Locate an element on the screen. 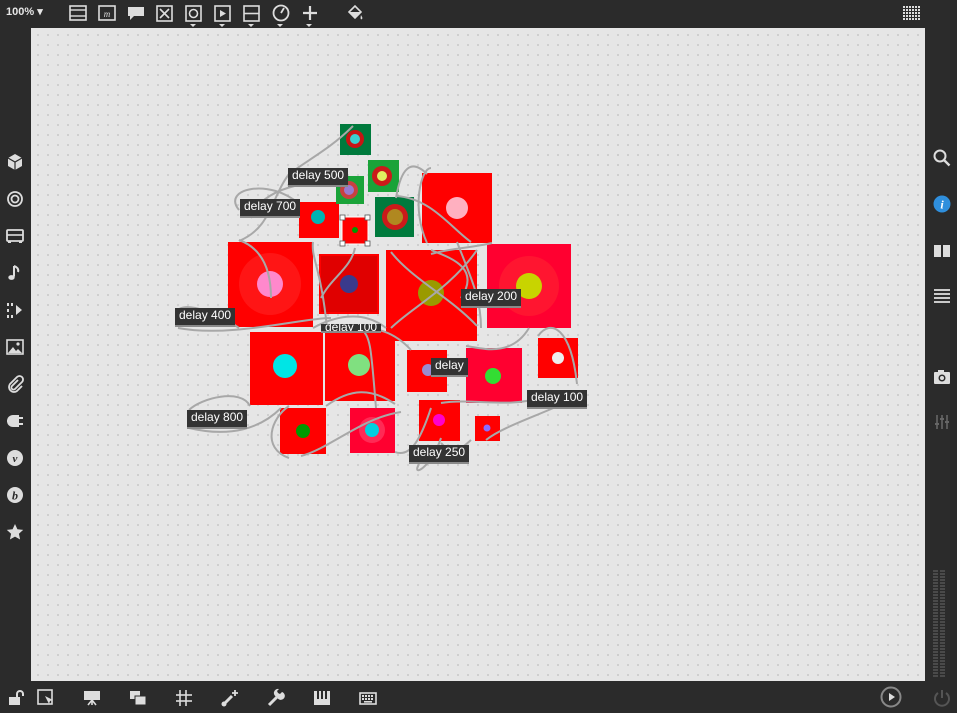 The image size is (957, 713). svg-text: v is located at coordinates (15, 459).